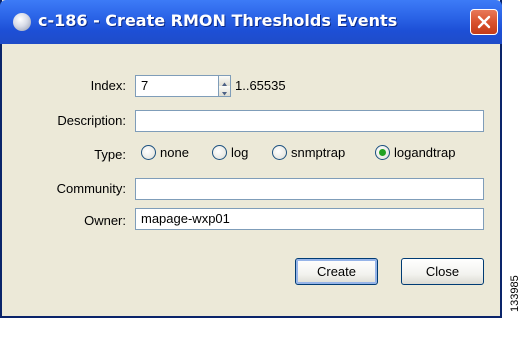 This screenshot has height=337, width=527. I want to click on title-bar: c-186 - Create RMON Thresholds Events, so click(251, 22).